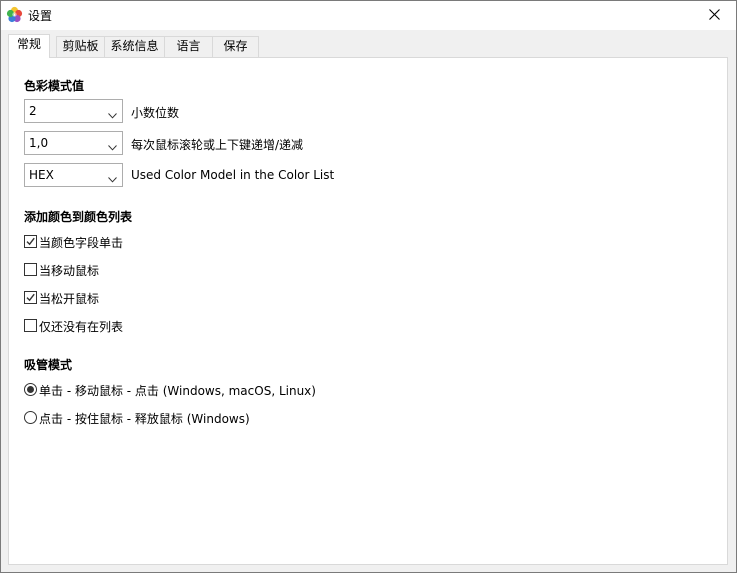 This screenshot has height=573, width=737. I want to click on checkbox-on-field-click, so click(30, 241).